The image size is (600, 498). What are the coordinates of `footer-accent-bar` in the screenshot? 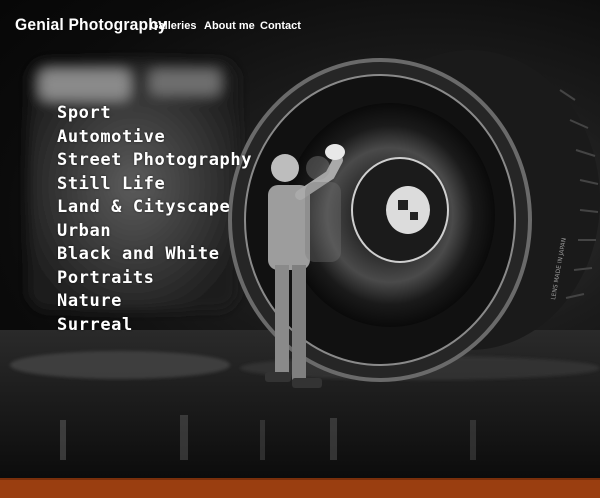 It's located at (300, 488).